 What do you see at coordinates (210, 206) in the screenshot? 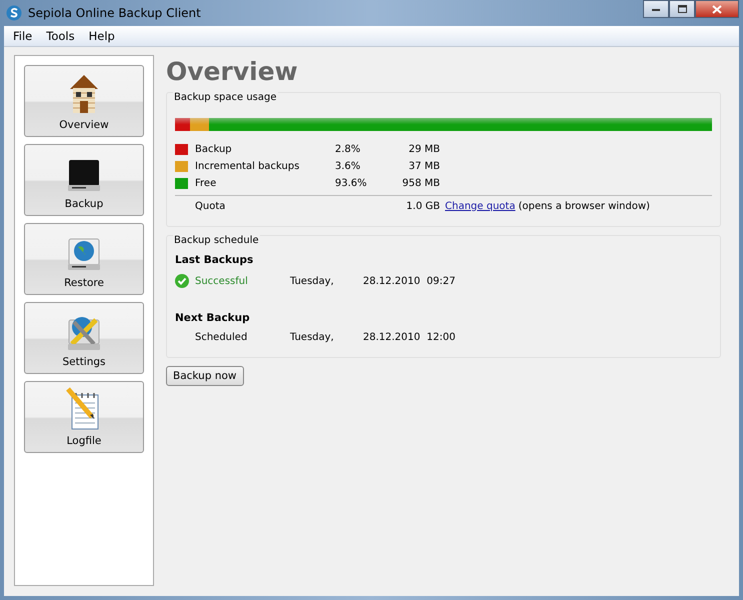
I see `quota-label: Quota` at bounding box center [210, 206].